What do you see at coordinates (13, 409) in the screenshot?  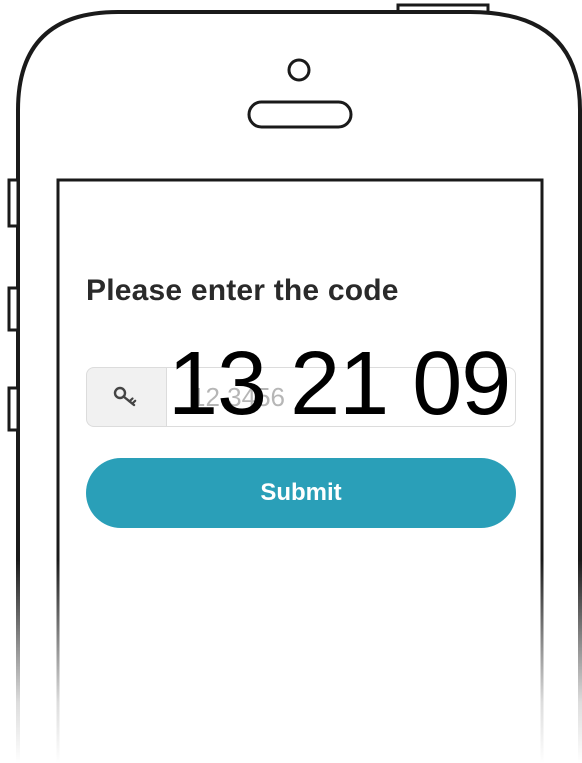 I see `volume-down-button` at bounding box center [13, 409].